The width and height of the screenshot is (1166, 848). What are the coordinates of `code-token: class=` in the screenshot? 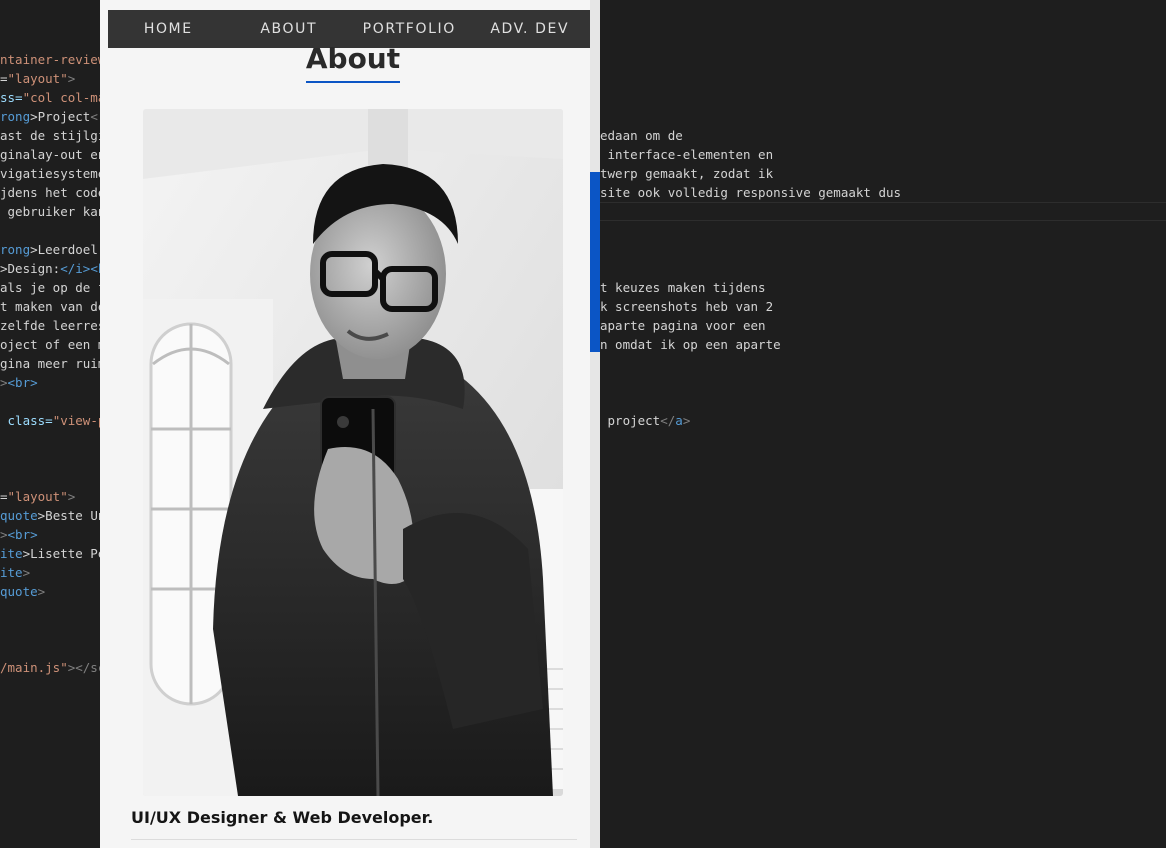 It's located at (26, 420).